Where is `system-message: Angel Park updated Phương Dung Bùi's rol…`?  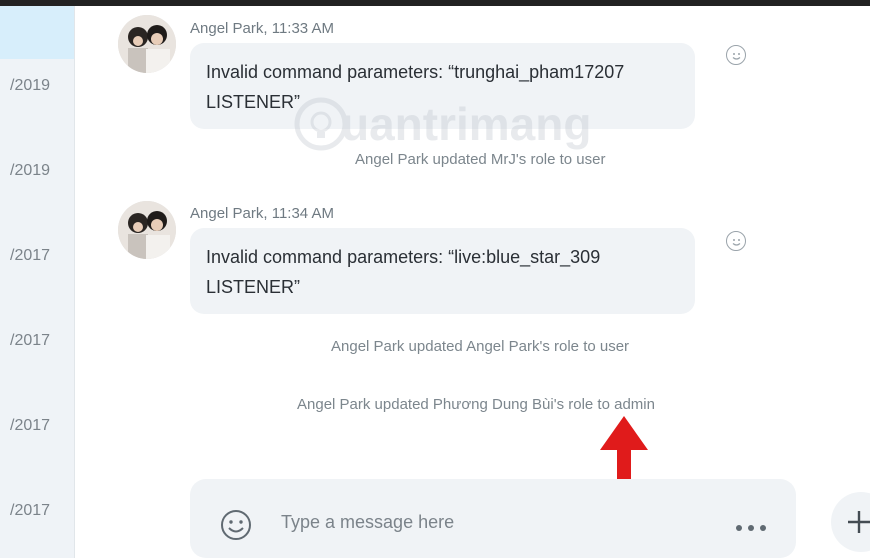 system-message: Angel Park updated Phương Dung Bùi's rol… is located at coordinates (476, 404).